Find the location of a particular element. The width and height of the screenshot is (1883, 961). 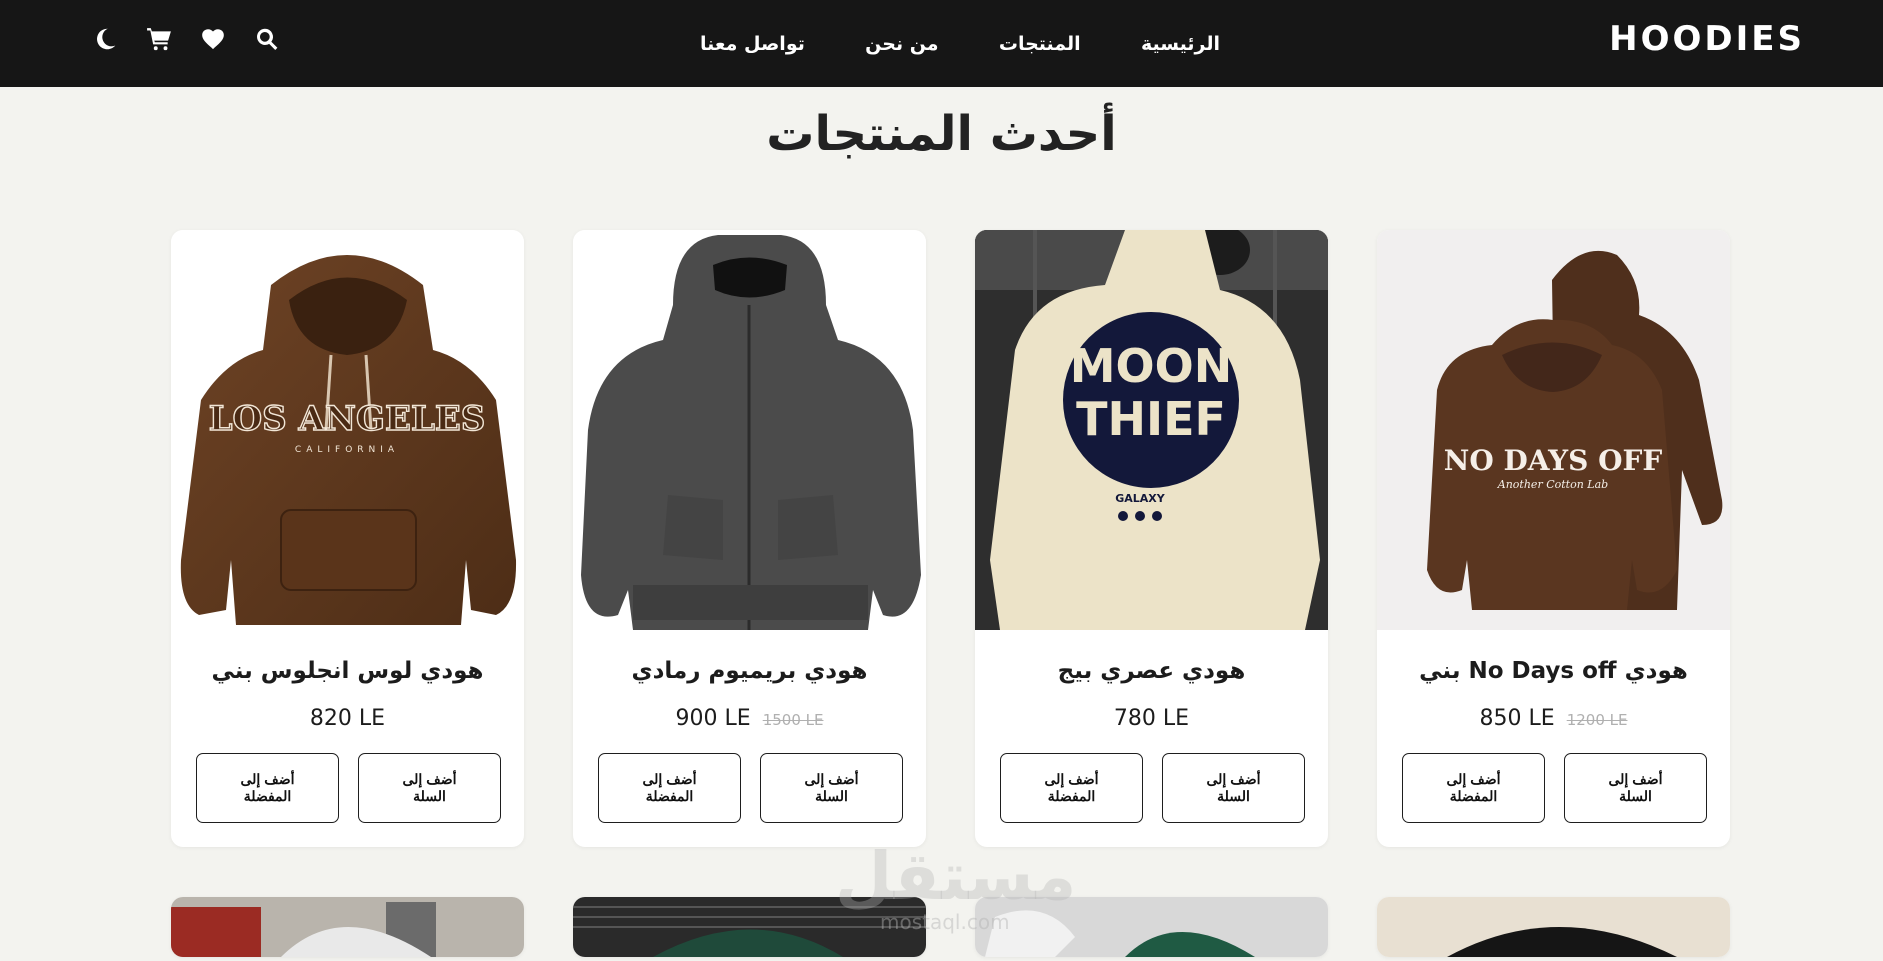

print-subtext: GALAXY is located at coordinates (1140, 498).